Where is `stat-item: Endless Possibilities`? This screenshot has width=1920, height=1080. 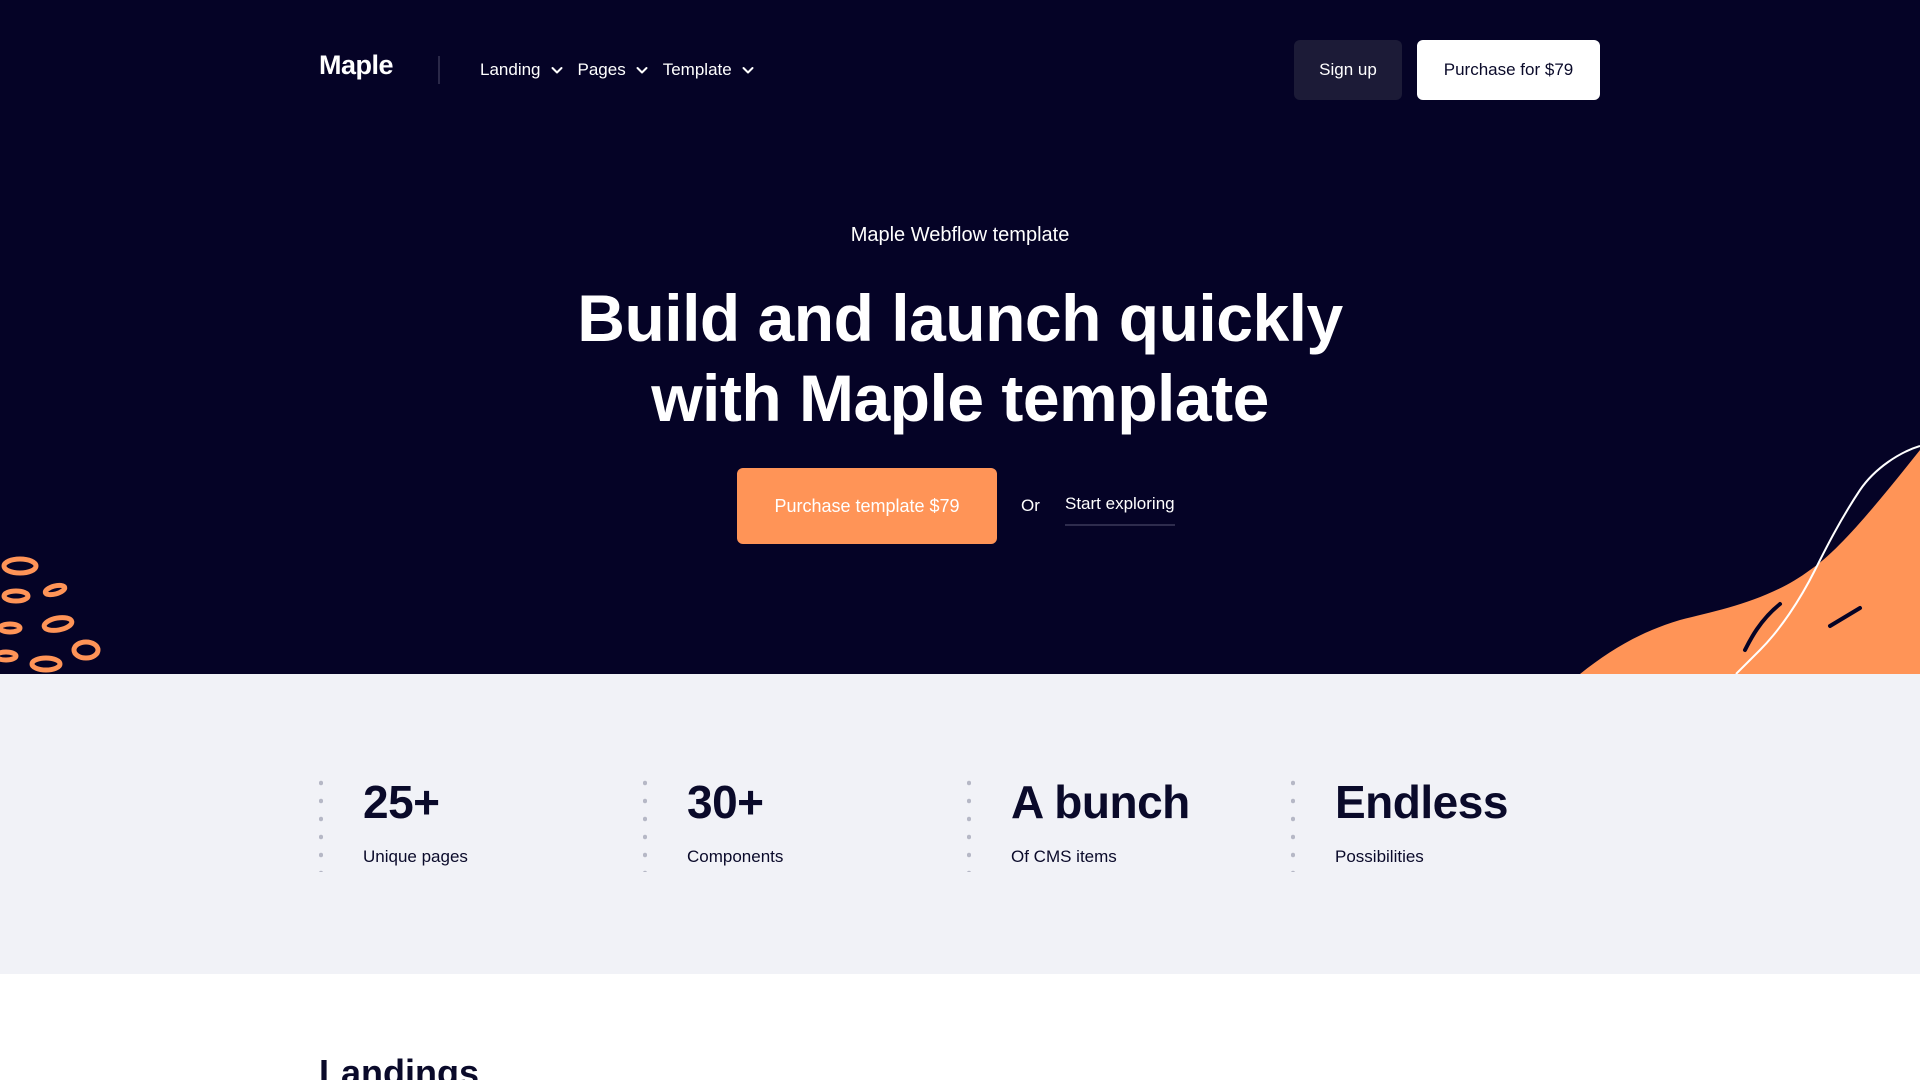
stat-item: Endless Possibilities is located at coordinates (1441, 823).